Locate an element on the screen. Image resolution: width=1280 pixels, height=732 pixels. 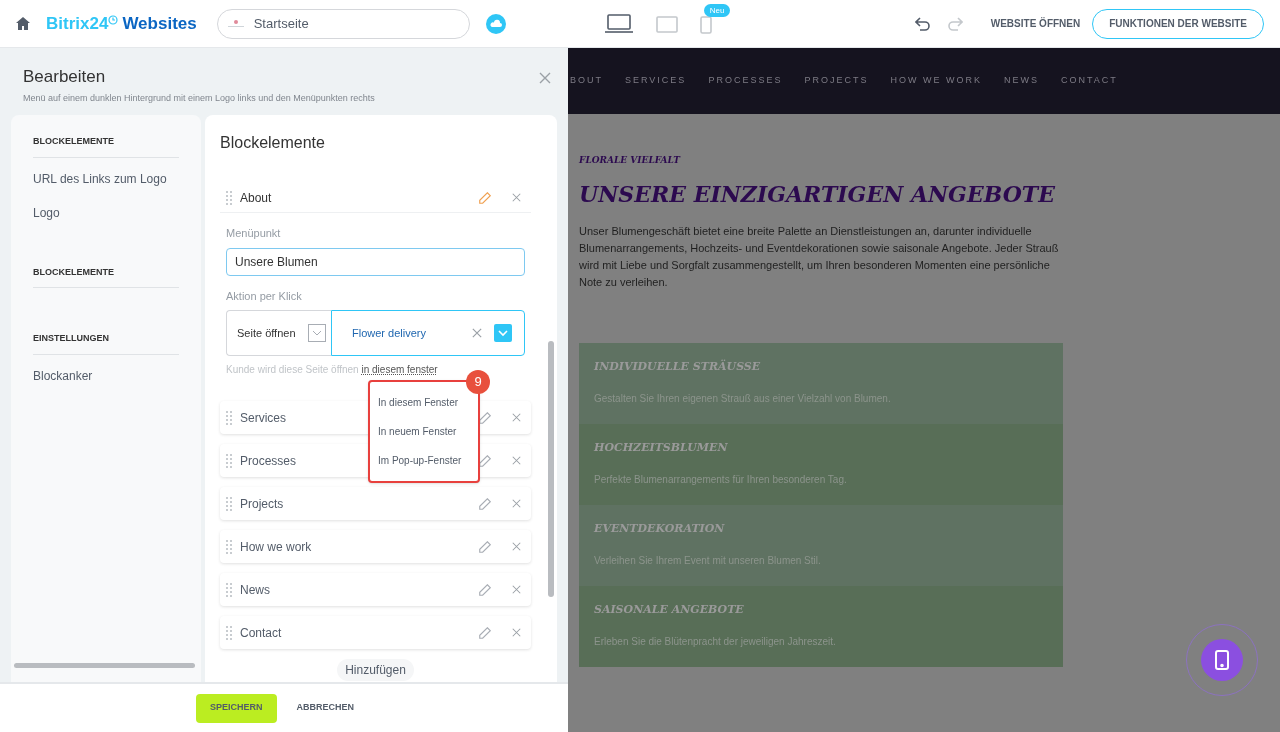
site-nav-link: SERVICES is located at coordinates (656, 81).